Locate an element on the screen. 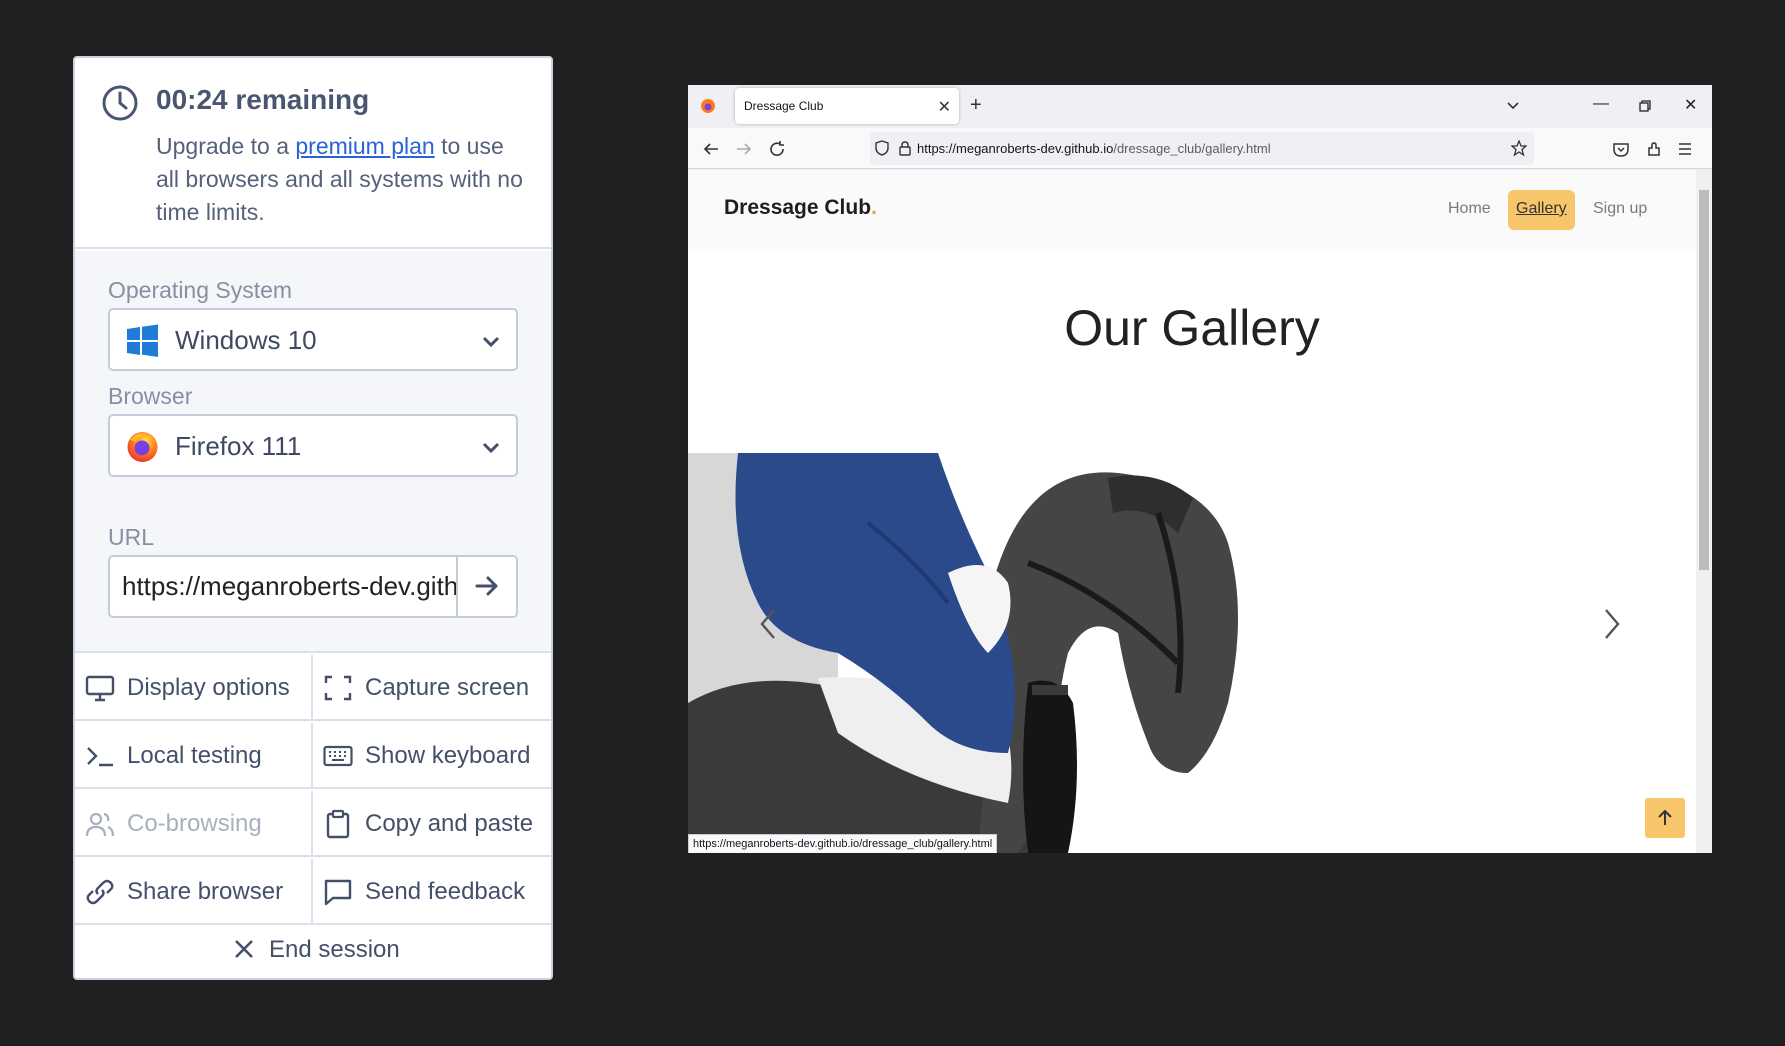 This screenshot has height=1046, width=1785. end-session-label: End session is located at coordinates (334, 949).